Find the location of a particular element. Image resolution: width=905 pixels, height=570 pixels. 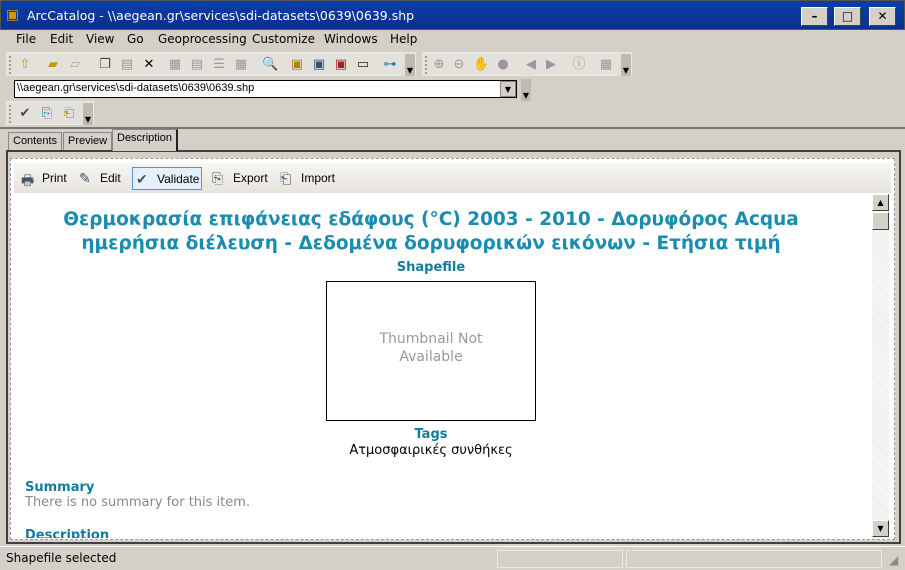

model-builder-icon: ⊶ is located at coordinates (390, 65).